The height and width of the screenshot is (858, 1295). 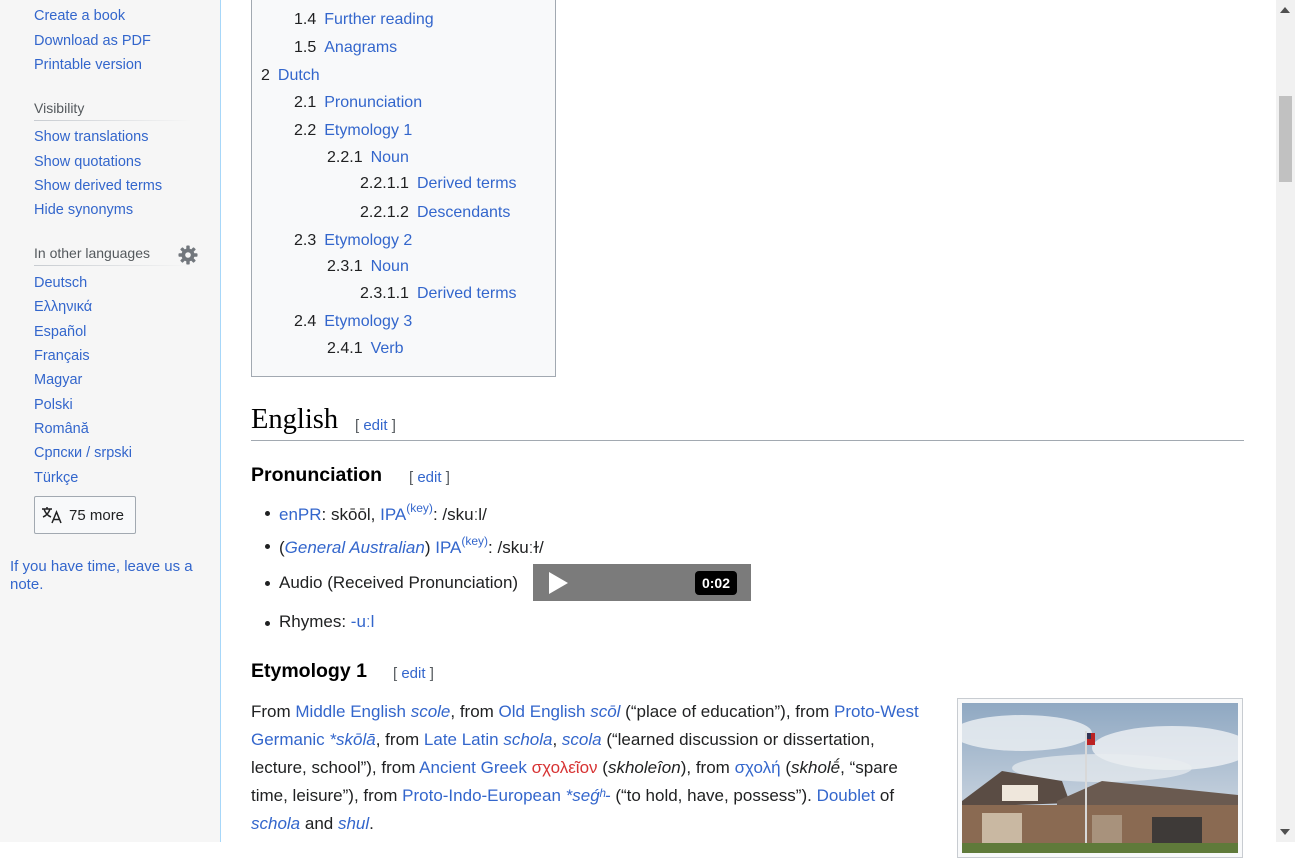 I want to click on gear-icon, so click(x=188, y=255).